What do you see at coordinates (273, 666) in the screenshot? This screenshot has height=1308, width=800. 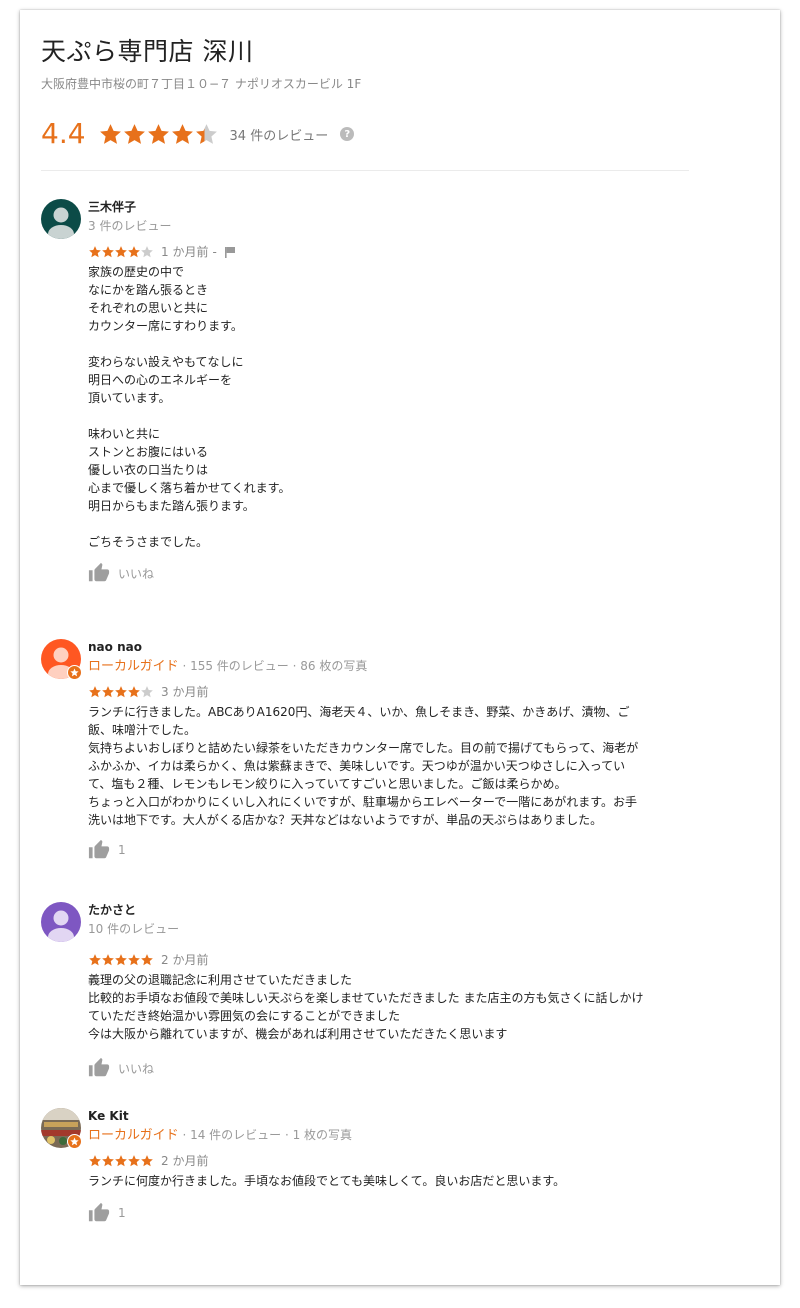 I see `author-stats: · 155 件のレビュー · 86 枚の写真` at bounding box center [273, 666].